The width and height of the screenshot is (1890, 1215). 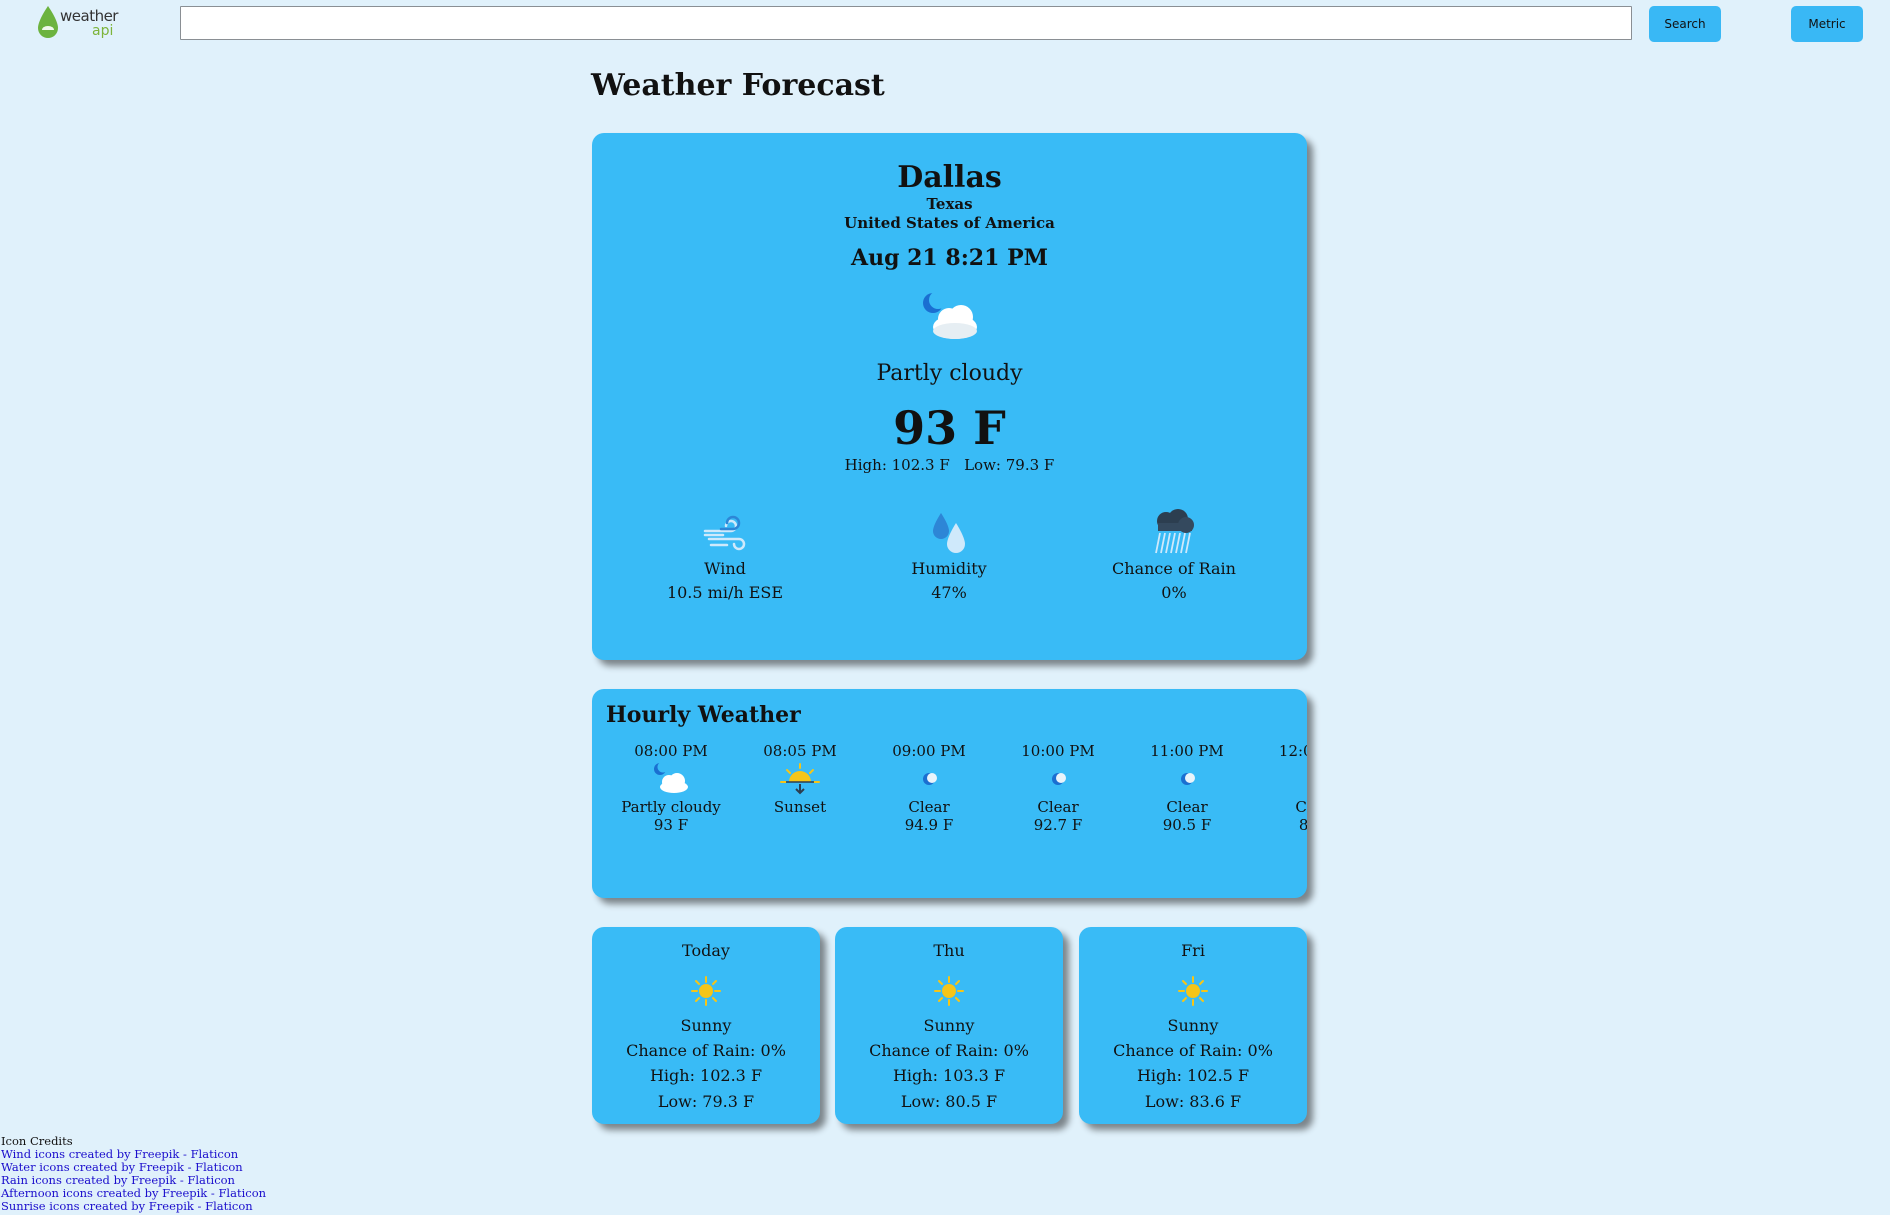 I want to click on day-low: Low: 83.6 F, so click(x=1193, y=1101).